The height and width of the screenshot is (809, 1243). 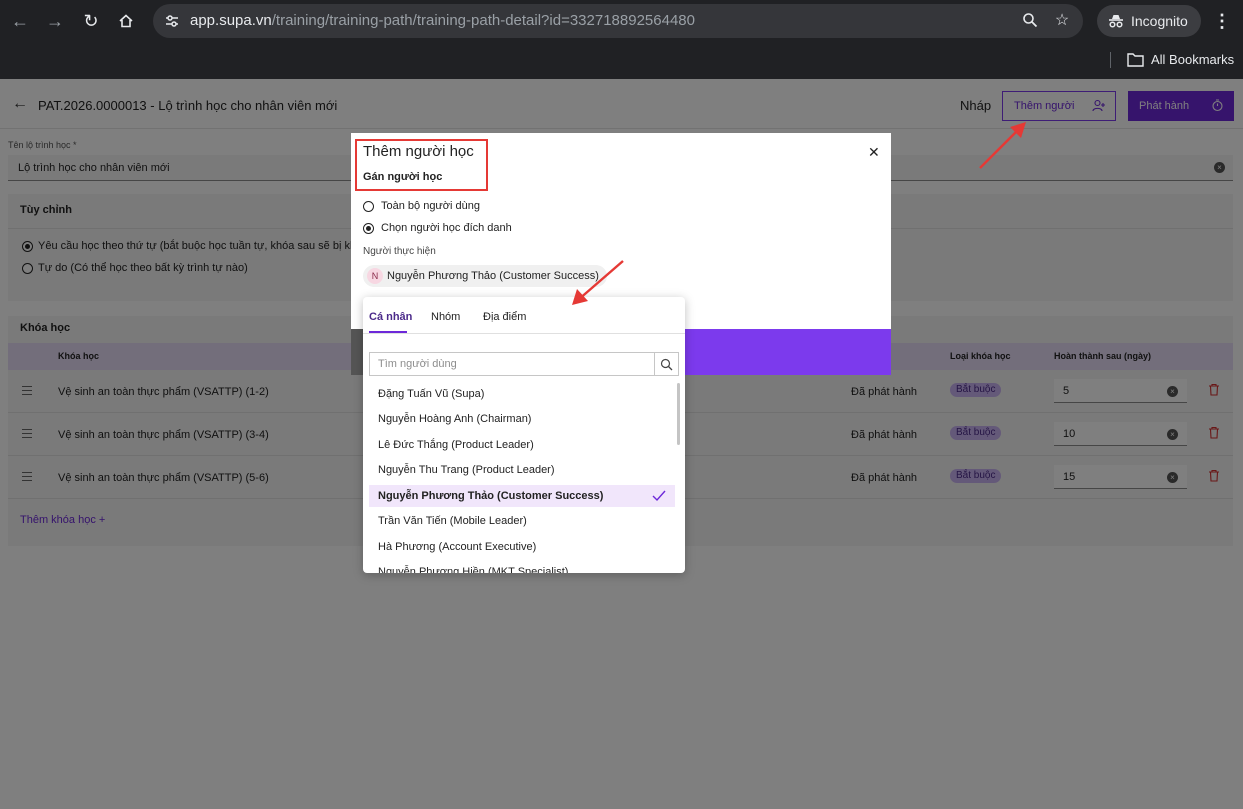 What do you see at coordinates (1116, 21) in the screenshot?
I see `incognito-icon` at bounding box center [1116, 21].